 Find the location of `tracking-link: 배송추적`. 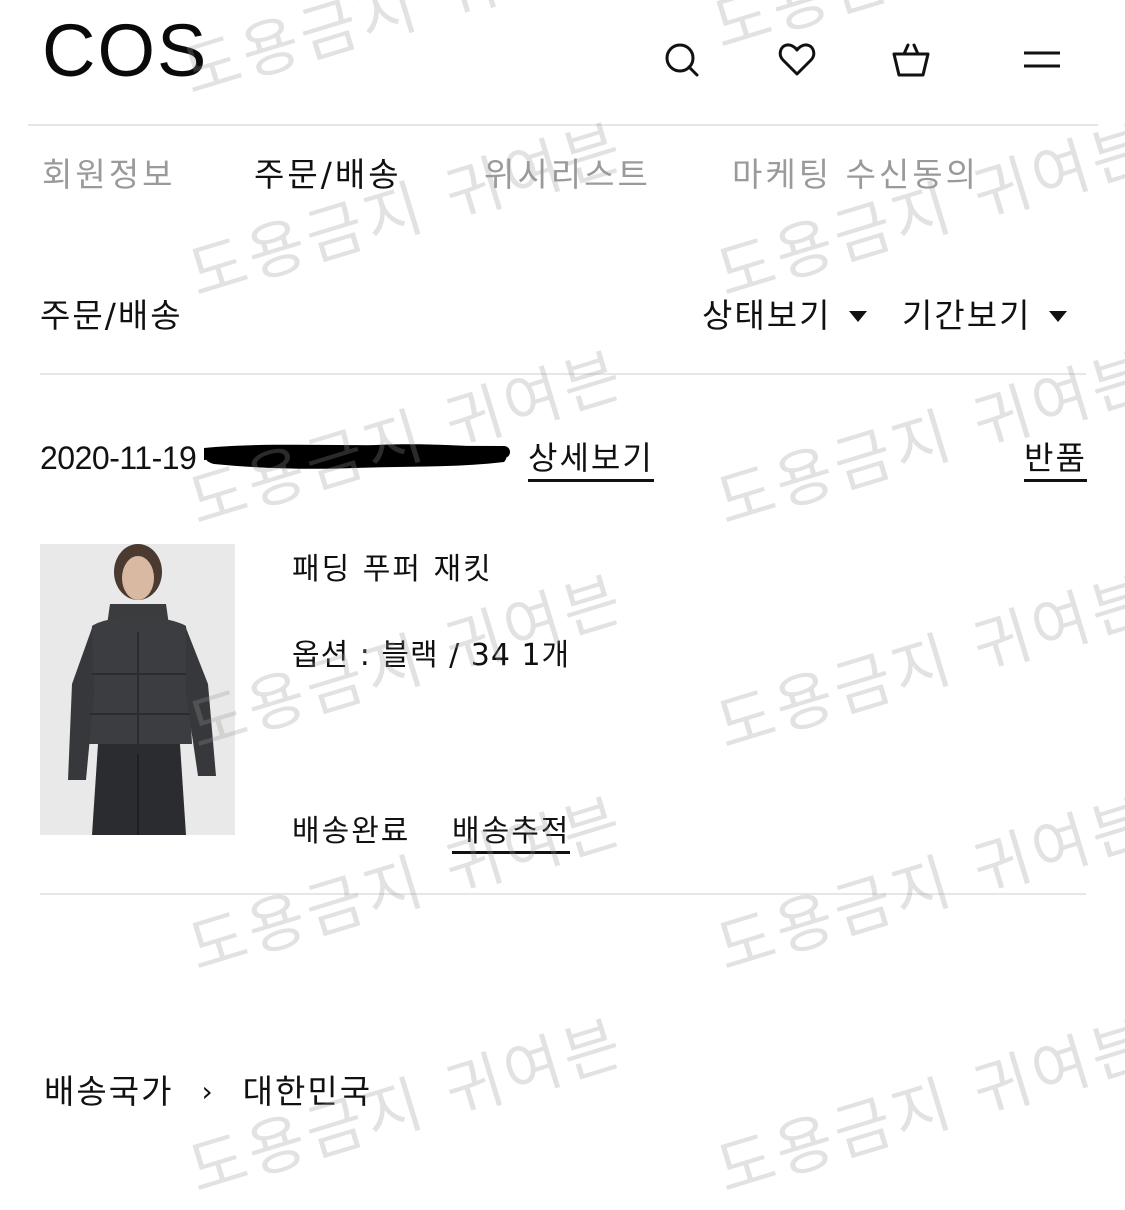

tracking-link: 배송추적 is located at coordinates (511, 832).